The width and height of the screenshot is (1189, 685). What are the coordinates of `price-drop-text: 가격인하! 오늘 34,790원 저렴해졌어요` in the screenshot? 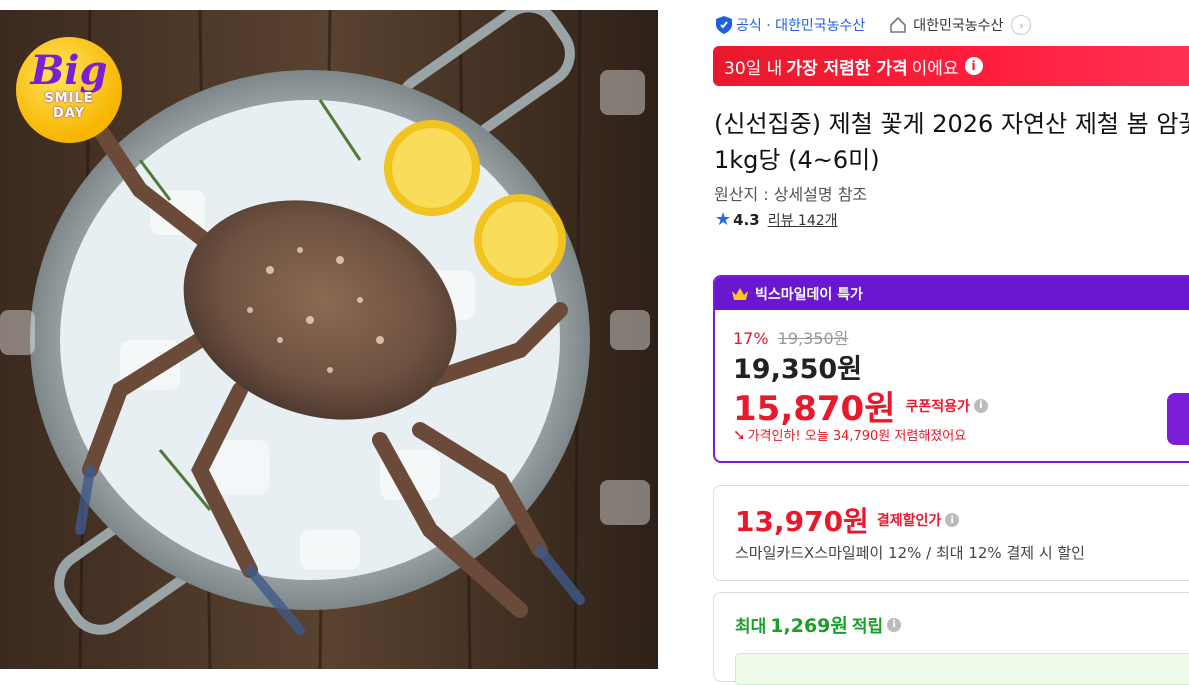 It's located at (857, 436).